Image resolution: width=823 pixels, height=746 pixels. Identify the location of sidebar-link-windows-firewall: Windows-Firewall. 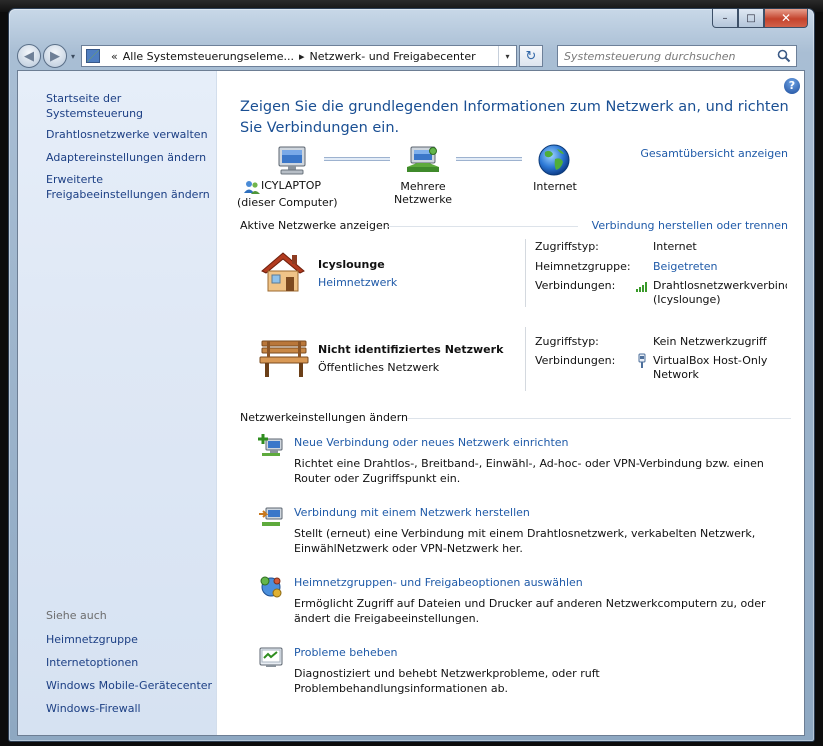
(93, 708).